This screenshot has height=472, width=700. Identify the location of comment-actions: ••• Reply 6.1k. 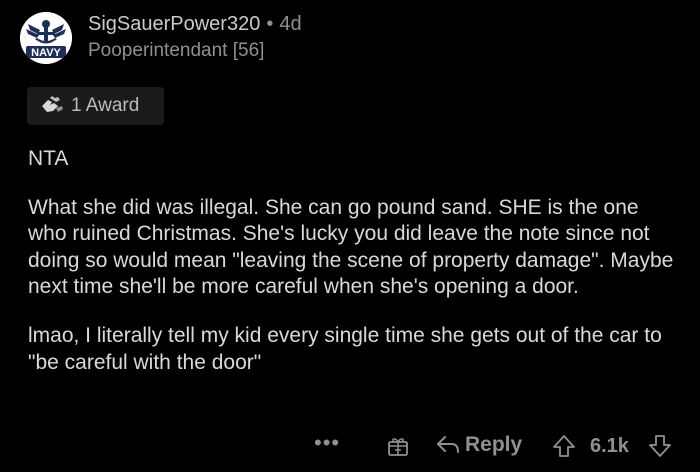
(350, 448).